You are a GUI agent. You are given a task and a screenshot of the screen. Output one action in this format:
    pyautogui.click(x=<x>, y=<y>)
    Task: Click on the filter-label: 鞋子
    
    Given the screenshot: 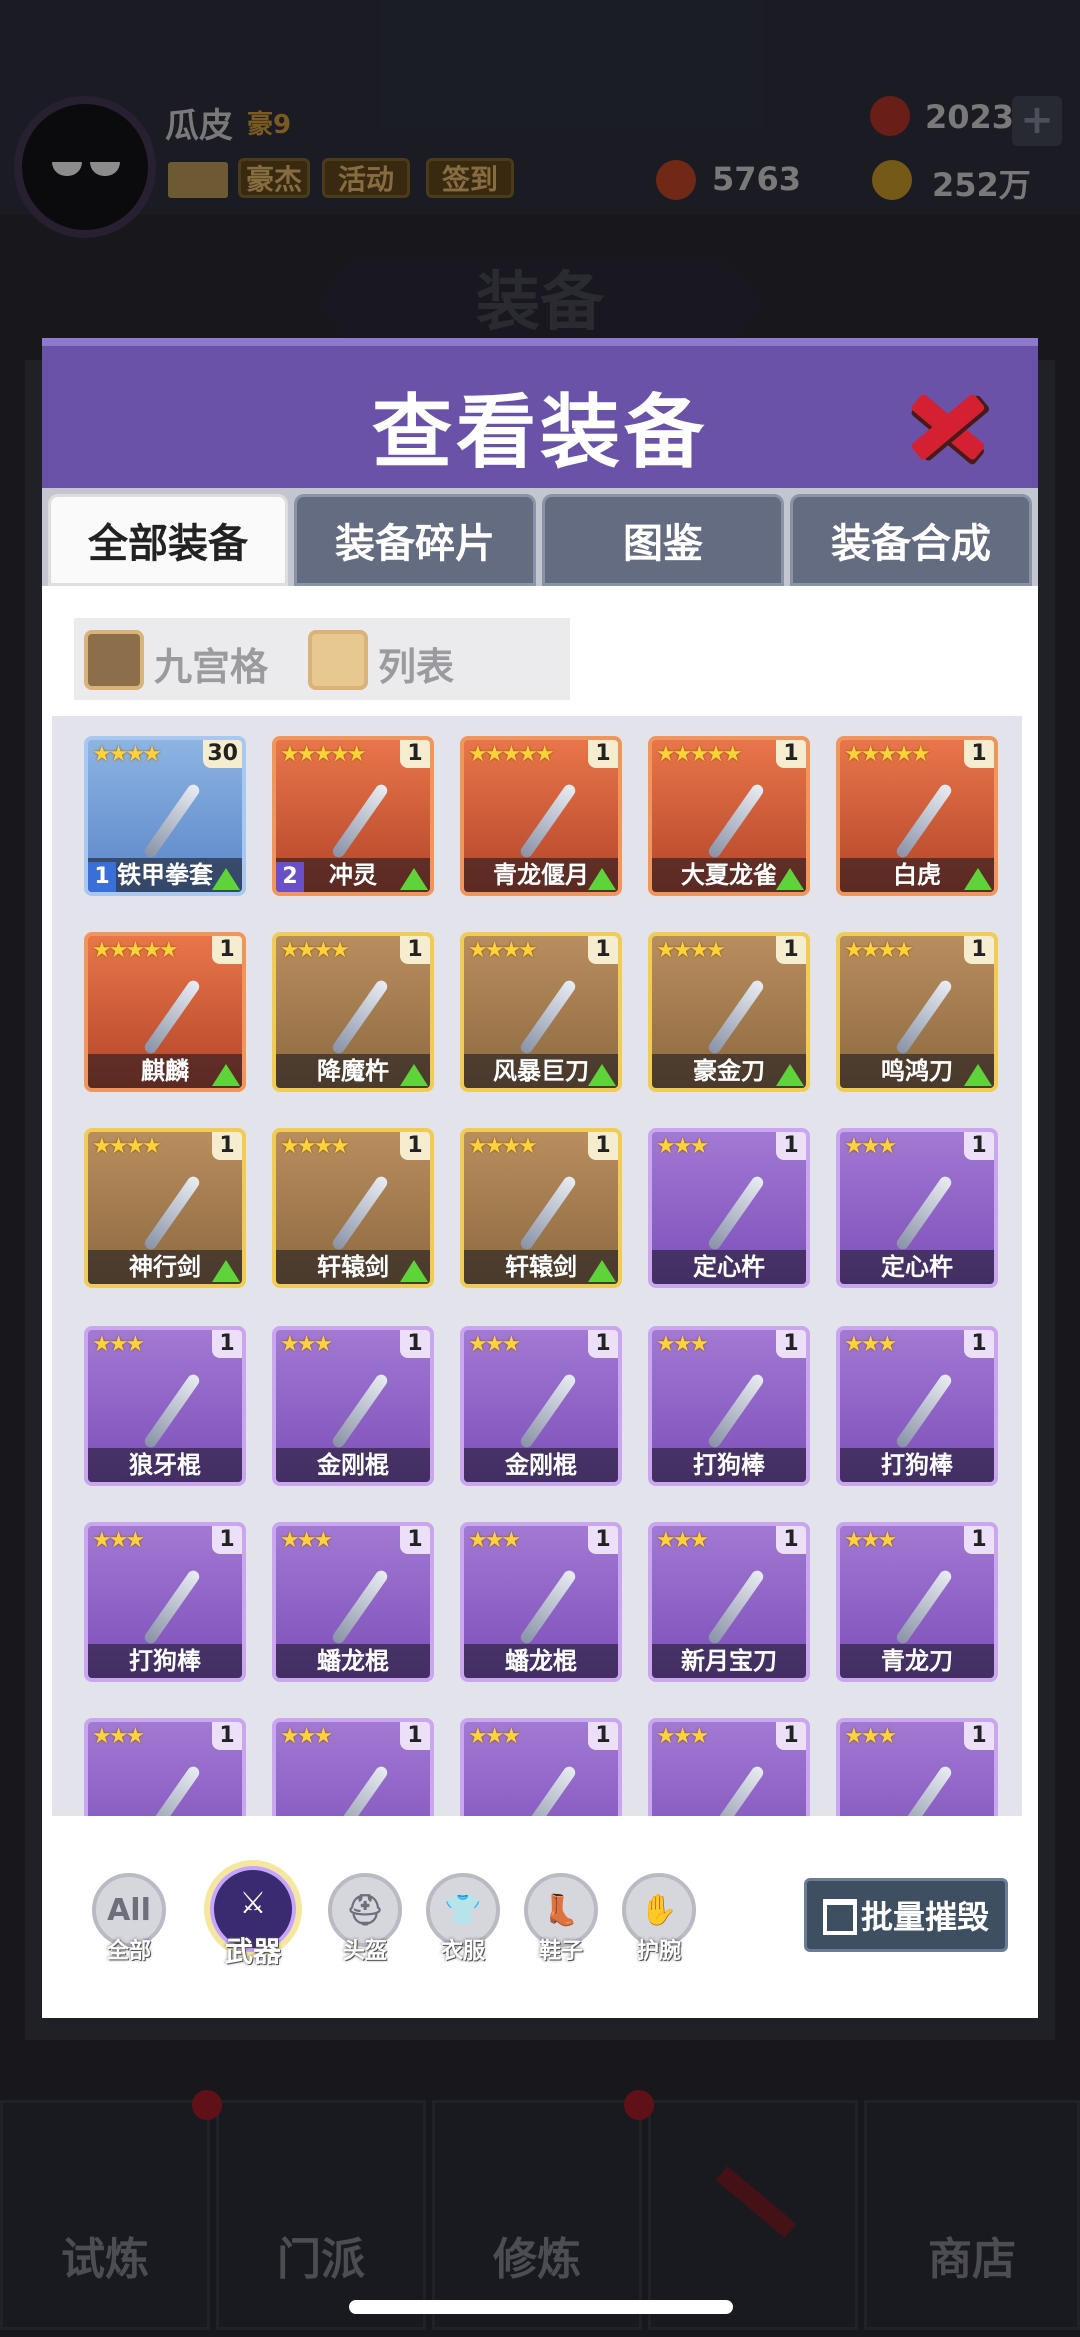 What is the action you would take?
    pyautogui.click(x=560, y=1951)
    